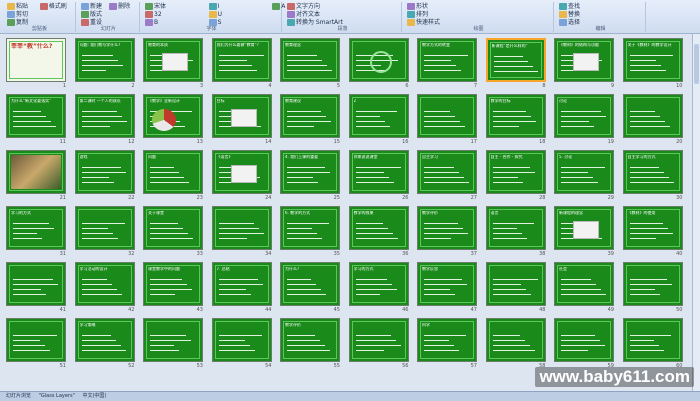  Describe the element at coordinates (652, 172) in the screenshot. I see `slide-thumbnail: 自主学习的方式` at that location.